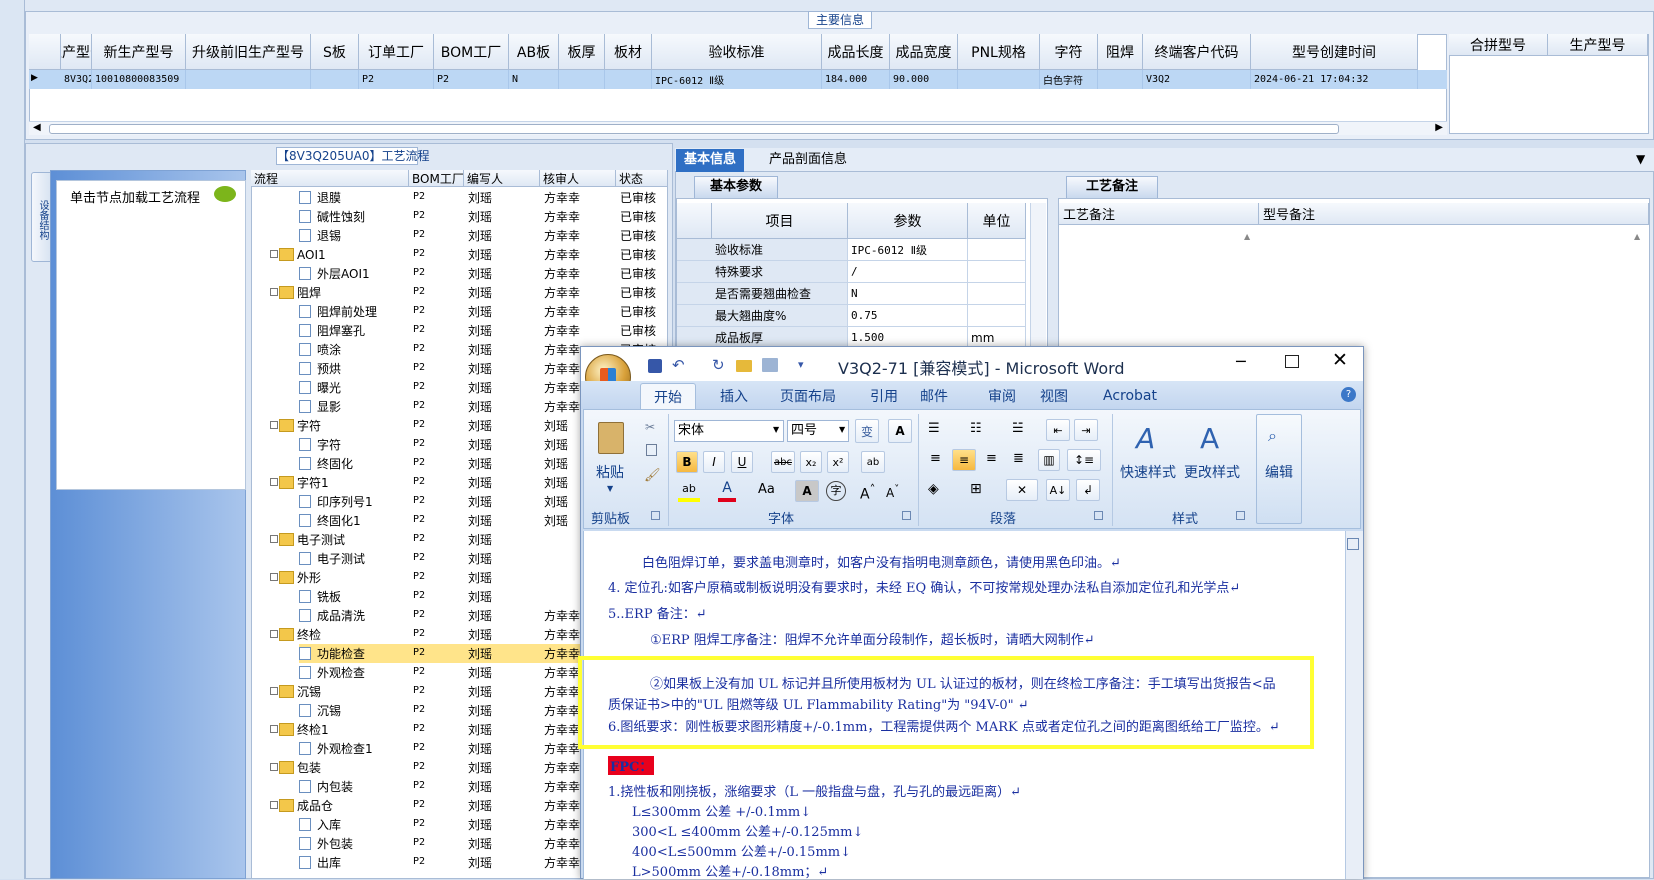 The image size is (1654, 880). Describe the element at coordinates (139, 52) in the screenshot. I see `column-header: 新生产型号` at that location.